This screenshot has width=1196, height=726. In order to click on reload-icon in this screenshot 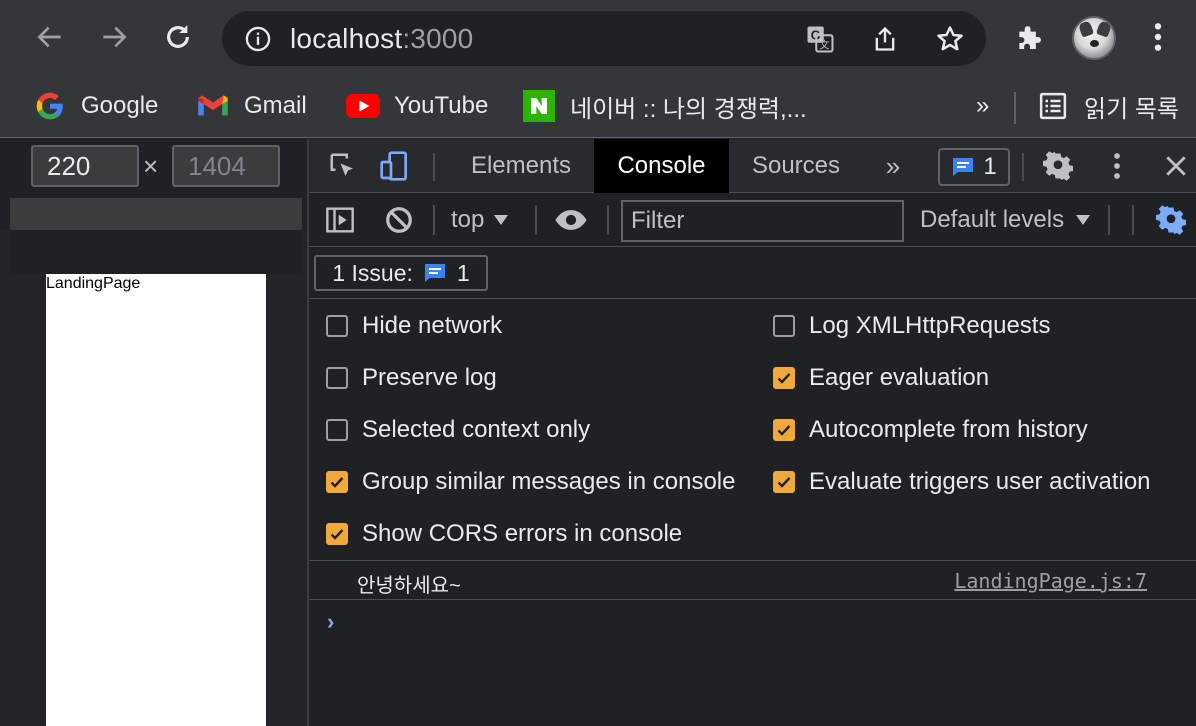, I will do `click(178, 37)`.